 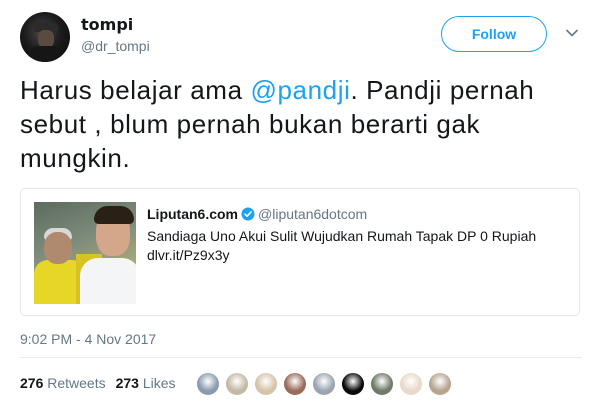 What do you see at coordinates (188, 255) in the screenshot?
I see `card-link: dlvr.it/Pz9x3y` at bounding box center [188, 255].